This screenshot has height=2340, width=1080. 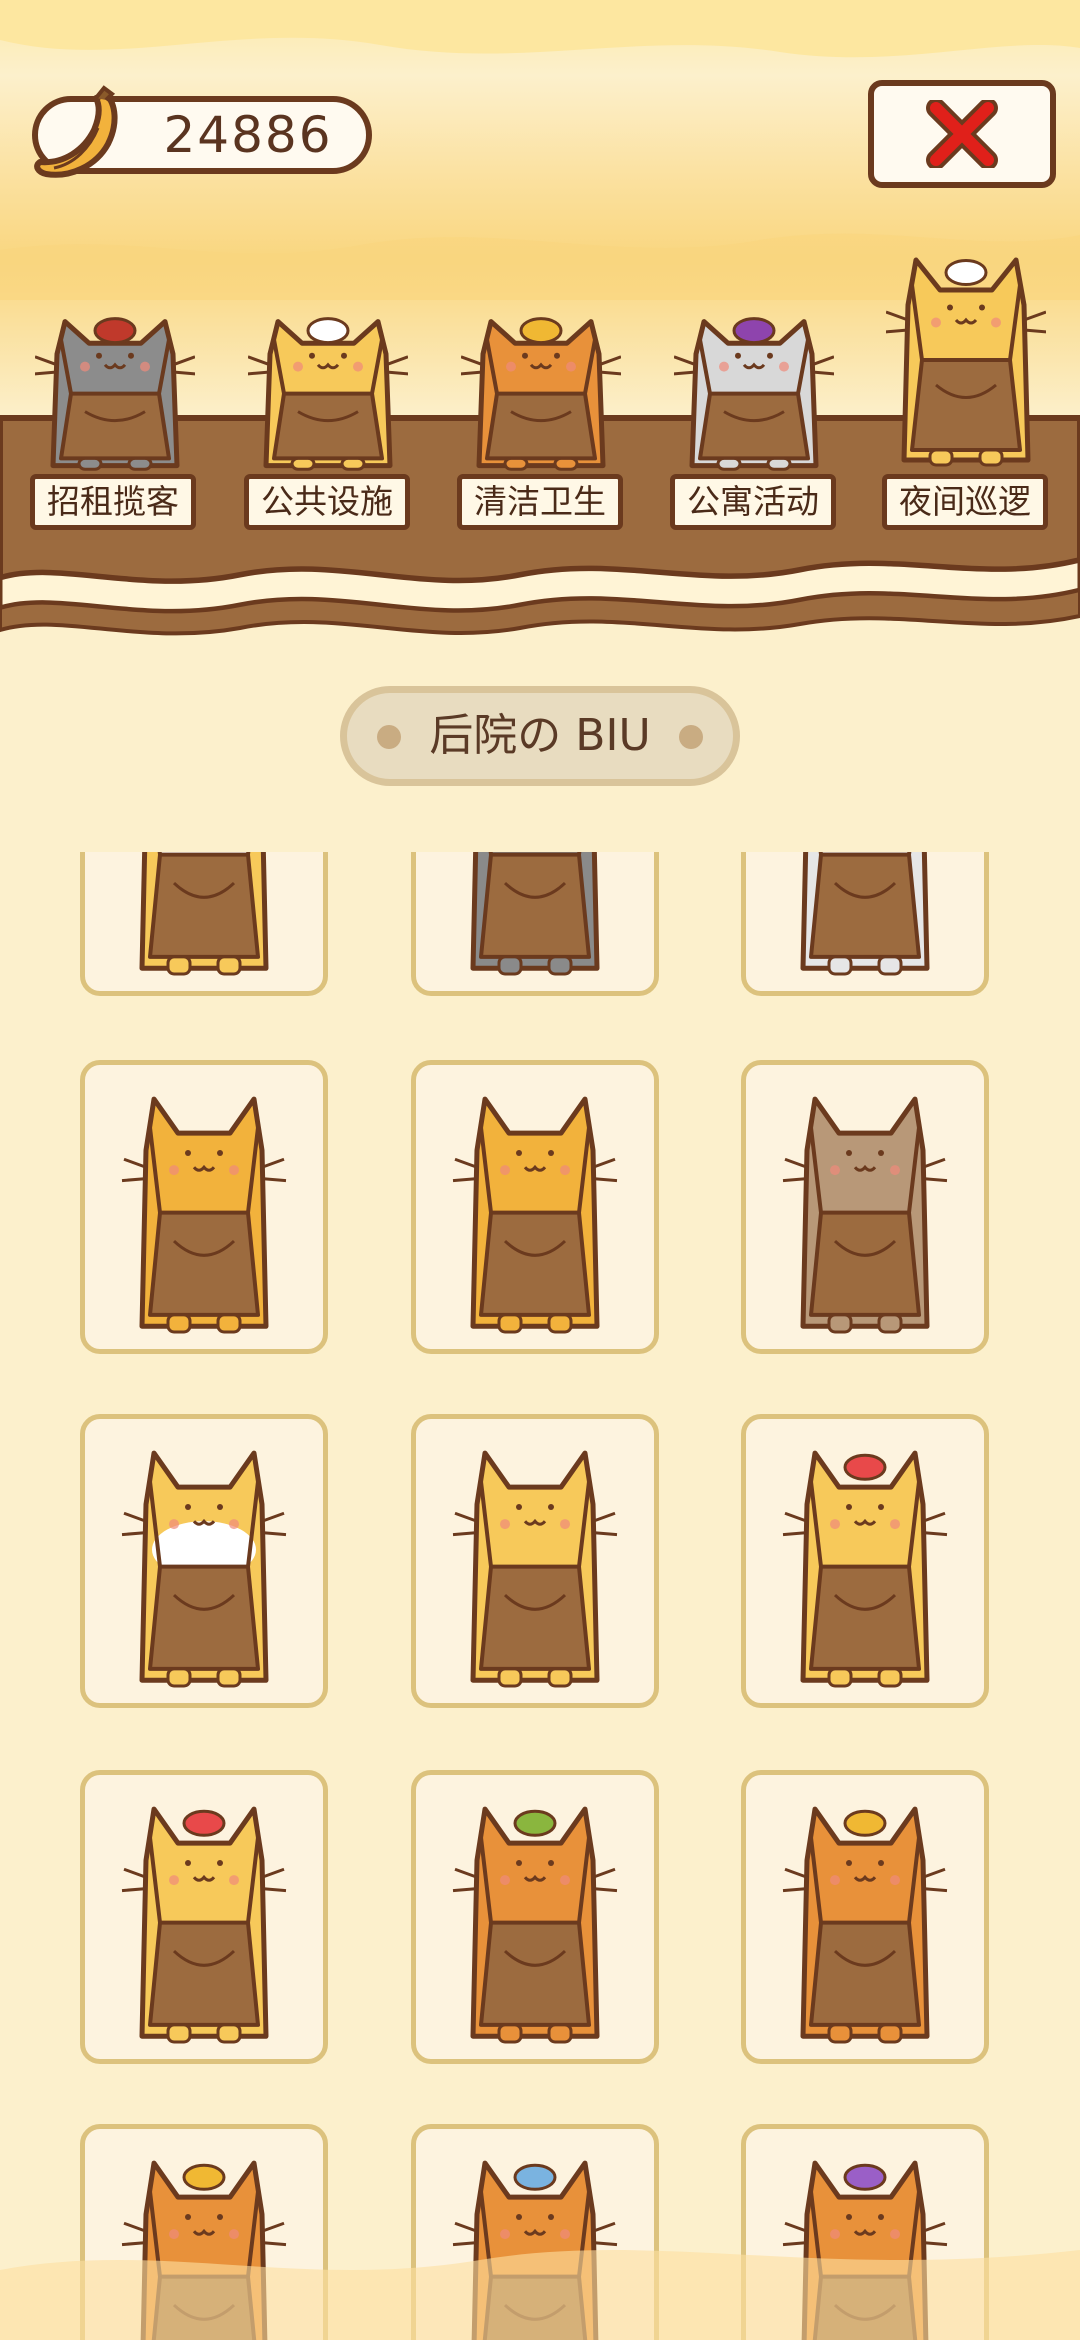 What do you see at coordinates (540, 502) in the screenshot?
I see `category-tab-cleaning: 清洁卫生` at bounding box center [540, 502].